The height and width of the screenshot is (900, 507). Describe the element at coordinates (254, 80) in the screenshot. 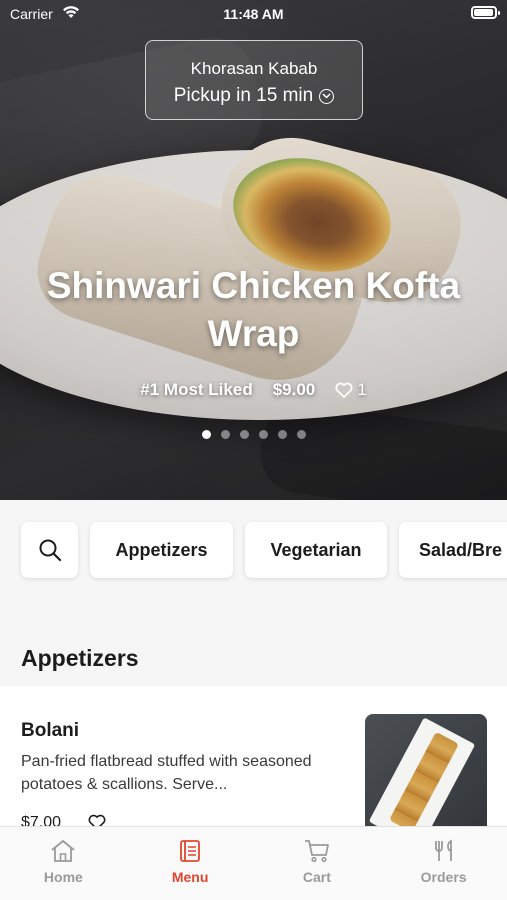

I see `restaurant-pickup-selector: Khorasan Kabab Pickup in 15 min` at that location.